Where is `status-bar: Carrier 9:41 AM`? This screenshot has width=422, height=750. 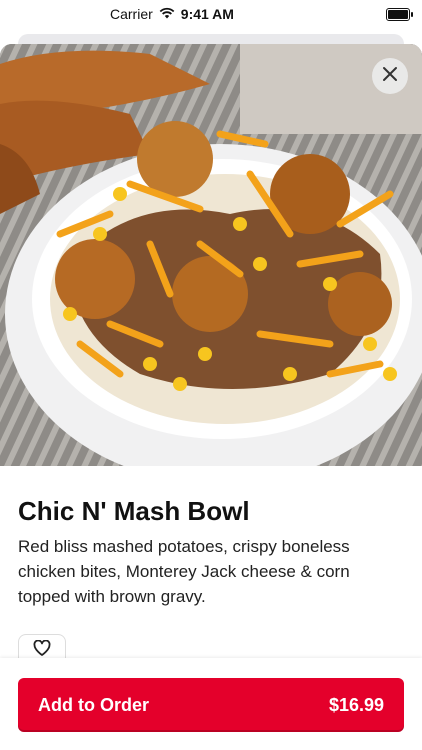
status-bar: Carrier 9:41 AM is located at coordinates (211, 14).